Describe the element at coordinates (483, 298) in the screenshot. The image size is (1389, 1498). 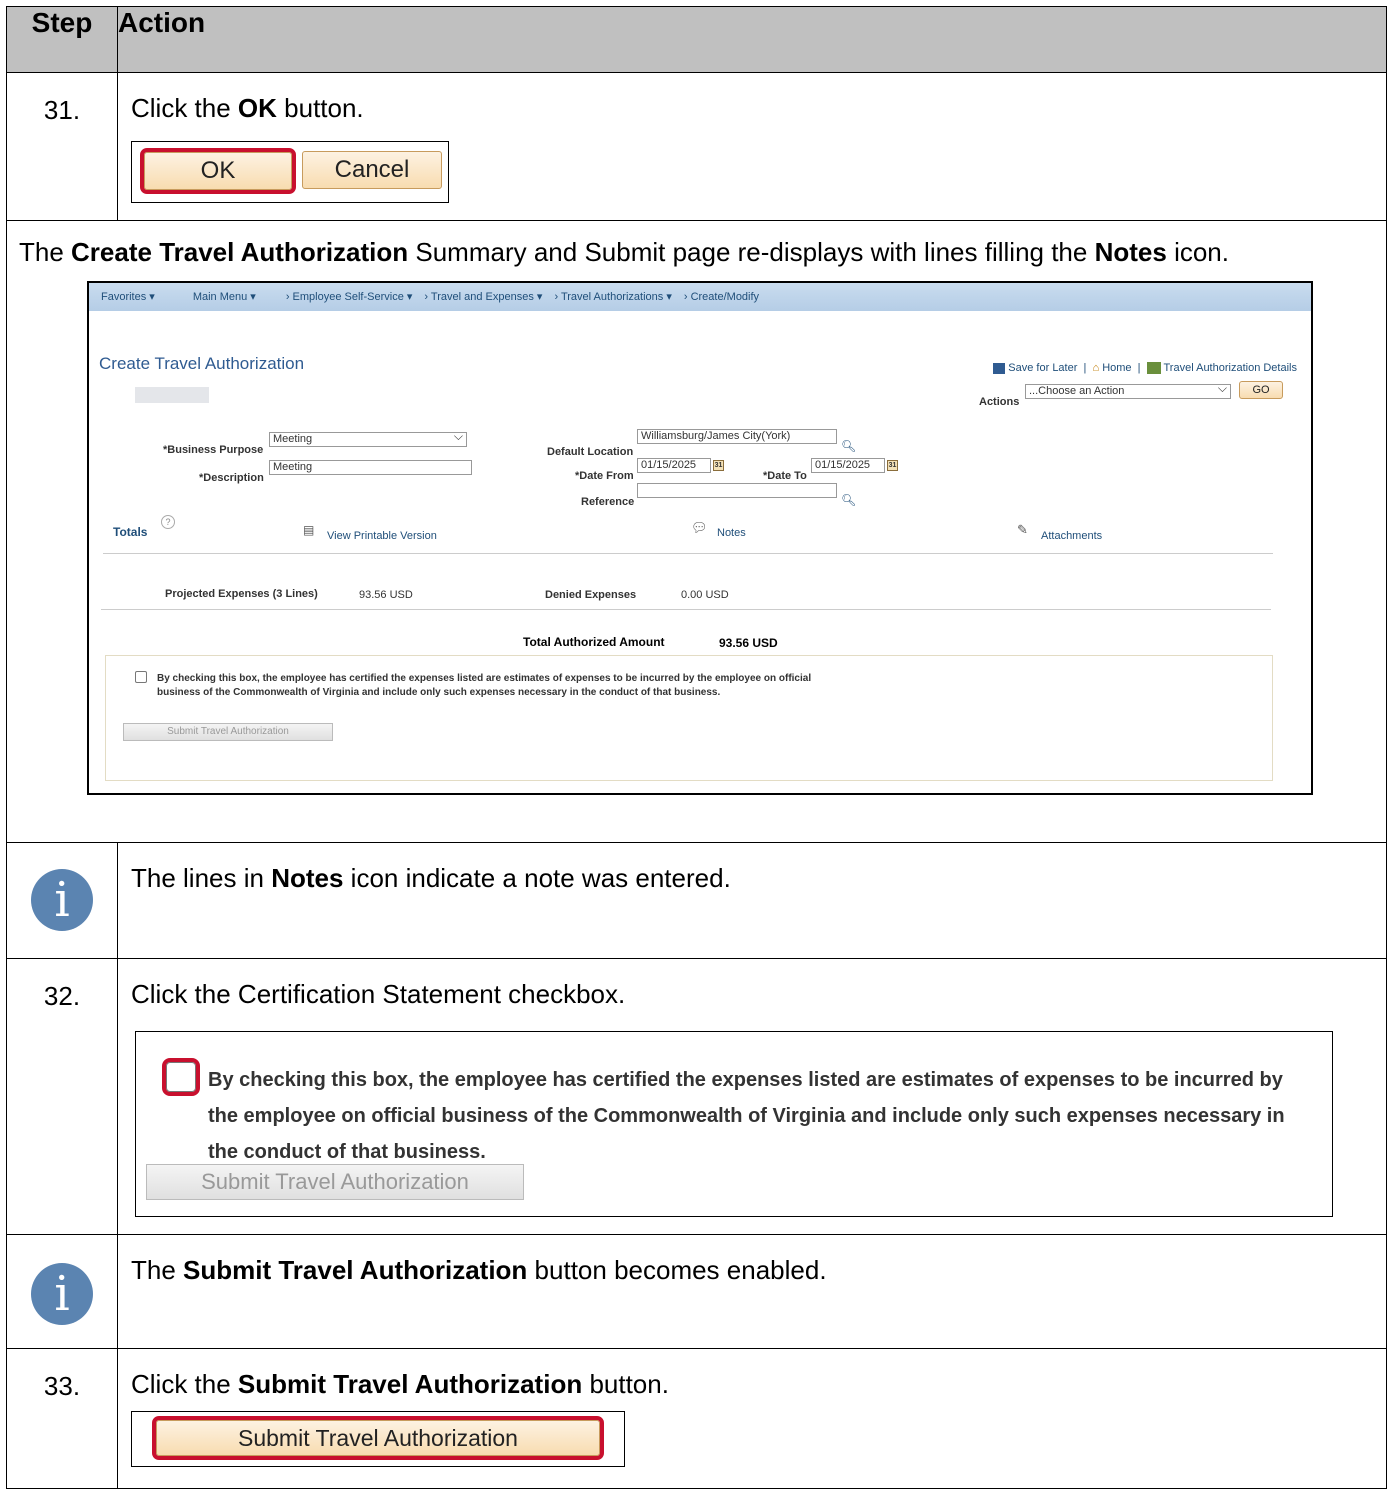
I see `nav-travel-expenses: › Travel and Expenses ▾` at that location.